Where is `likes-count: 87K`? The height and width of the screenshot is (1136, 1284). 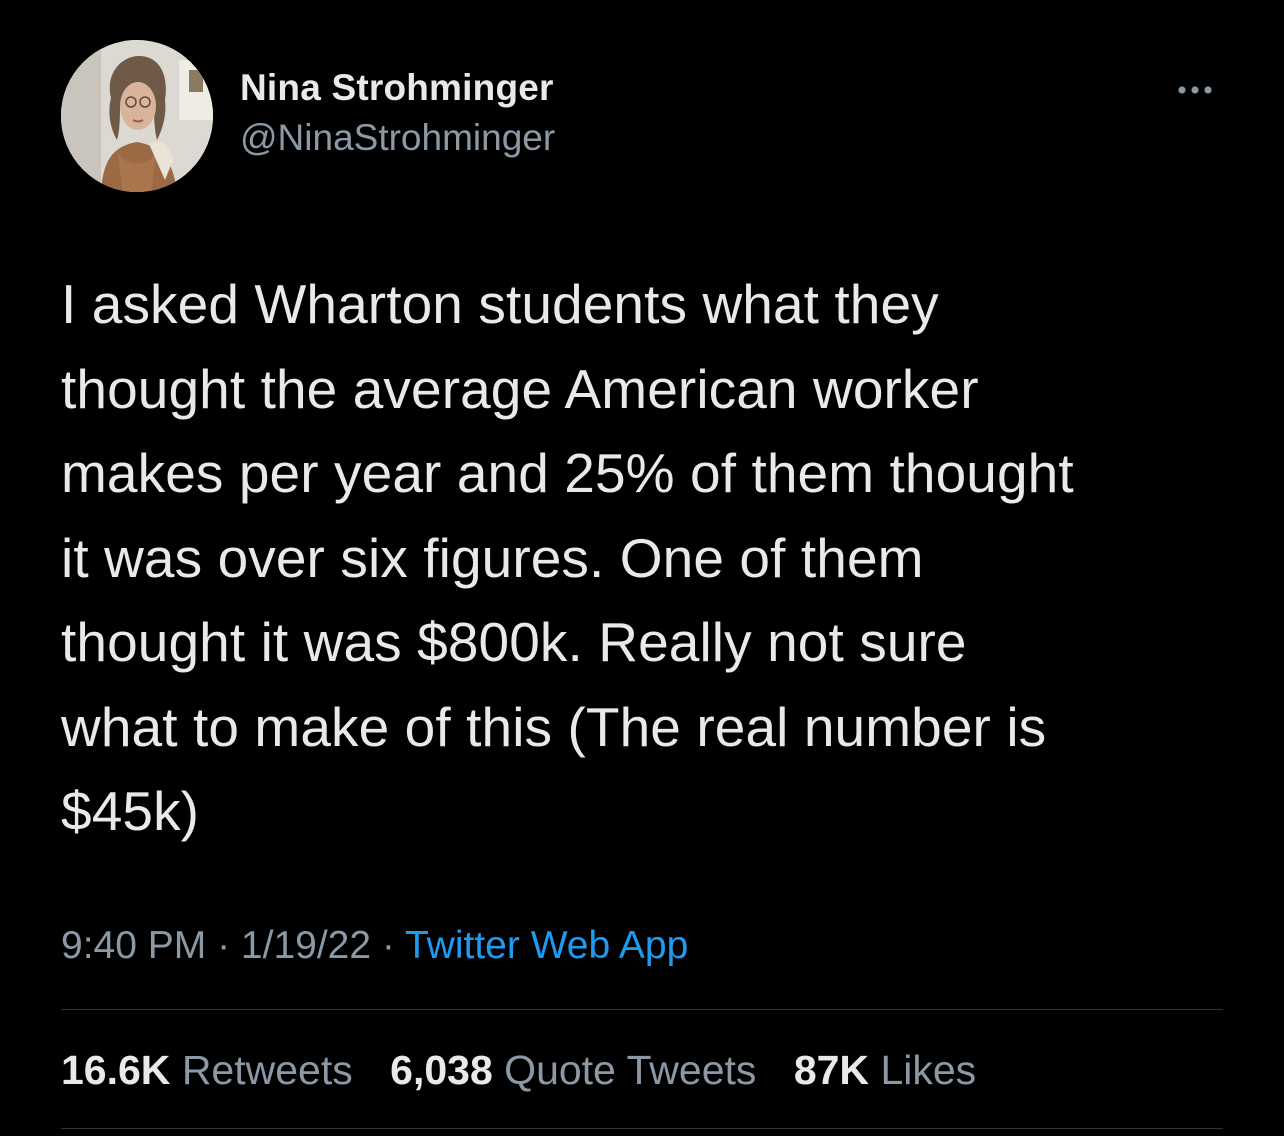 likes-count: 87K is located at coordinates (831, 1070).